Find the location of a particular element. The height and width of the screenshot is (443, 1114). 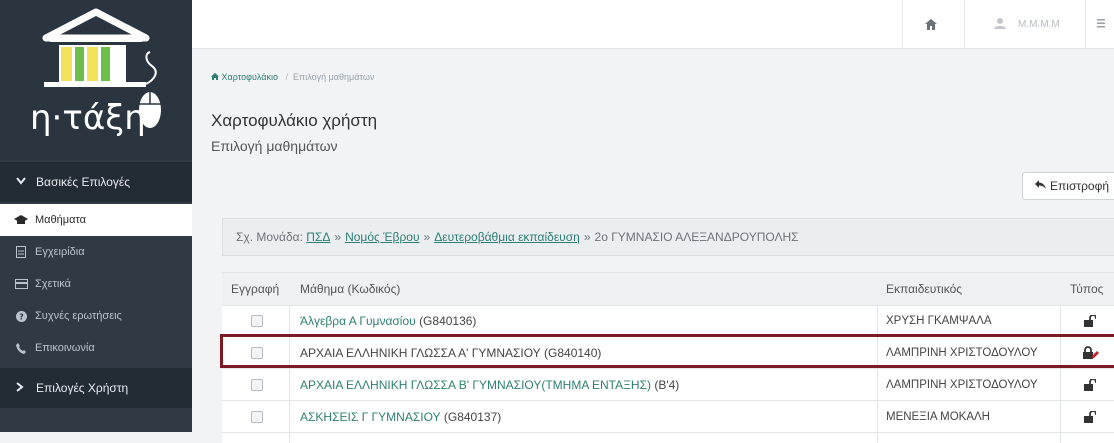

course-code: (Β'4) is located at coordinates (667, 384).